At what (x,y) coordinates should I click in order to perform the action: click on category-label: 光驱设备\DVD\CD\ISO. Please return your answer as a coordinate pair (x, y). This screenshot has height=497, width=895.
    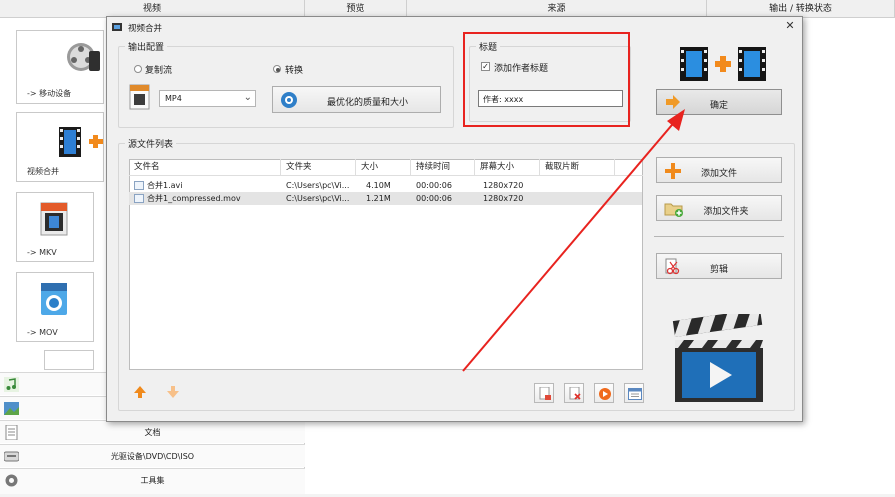
    Looking at the image, I should click on (152, 456).